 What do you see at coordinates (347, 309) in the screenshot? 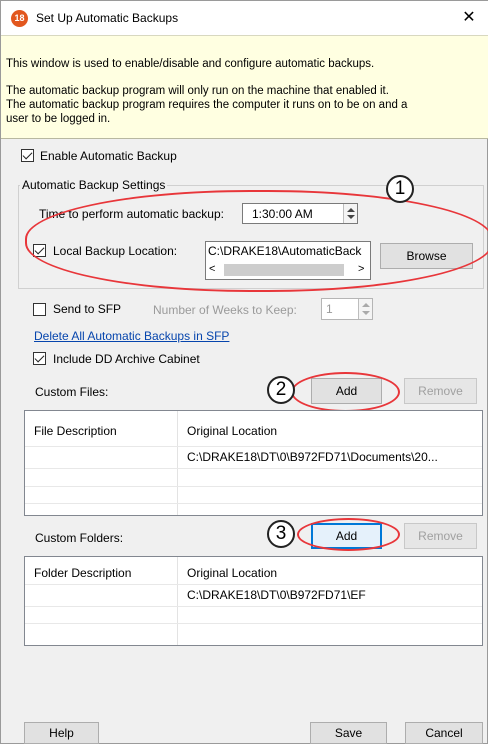
I see `weeks-to-keep-input: 1` at bounding box center [347, 309].